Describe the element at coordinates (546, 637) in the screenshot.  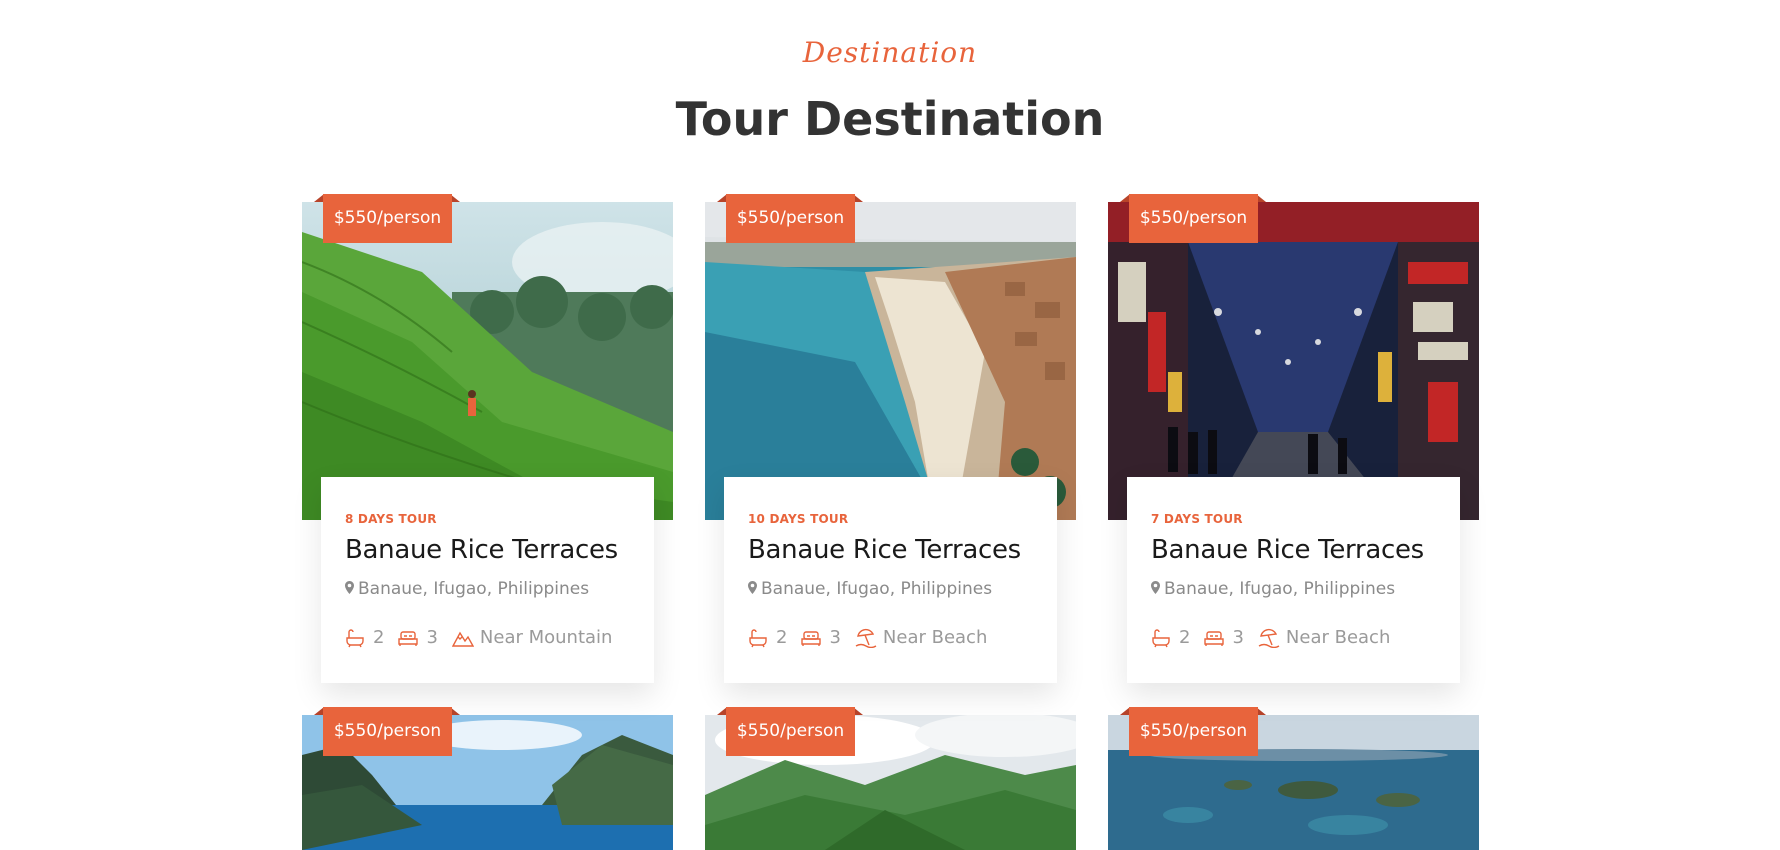
I see `nearby-feature: Near Mountain` at that location.